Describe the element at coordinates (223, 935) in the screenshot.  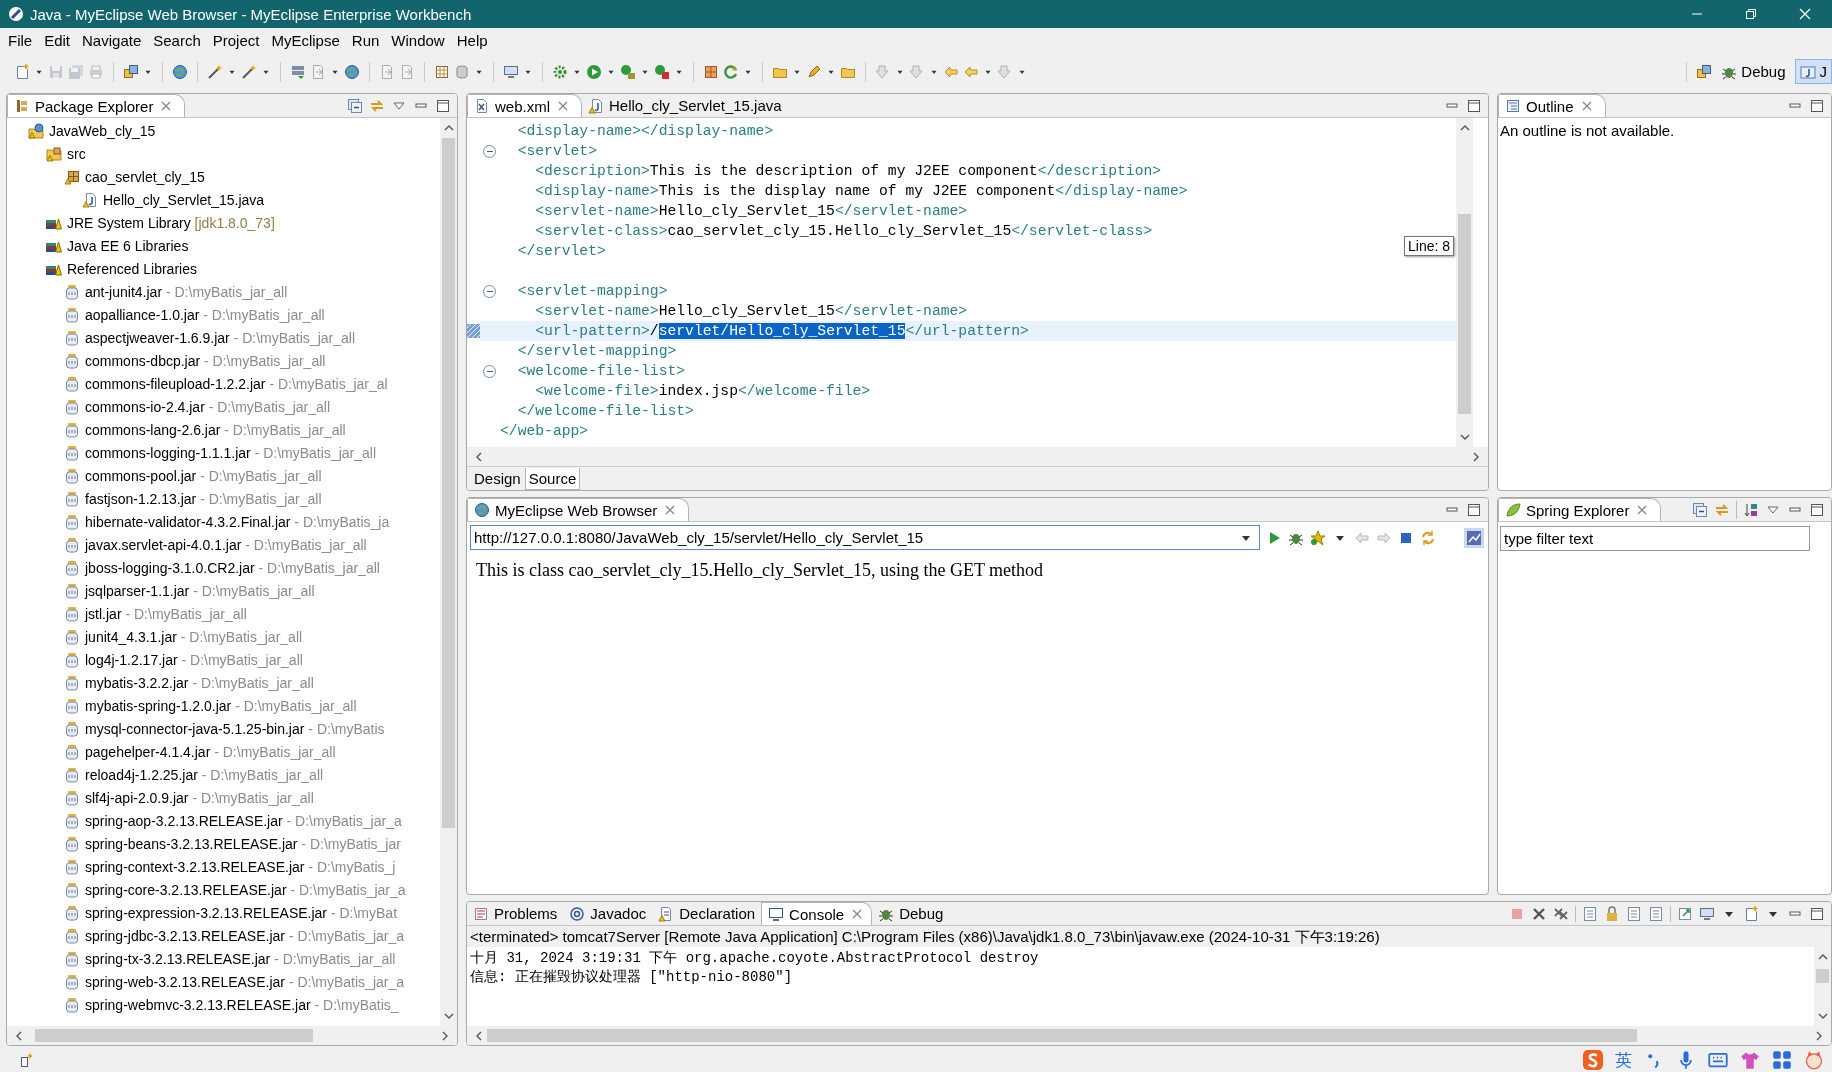
I see `tree-item: spring-jdbc-3.2.13.RELEASE.jar - D:\myBatis_jar_a` at that location.